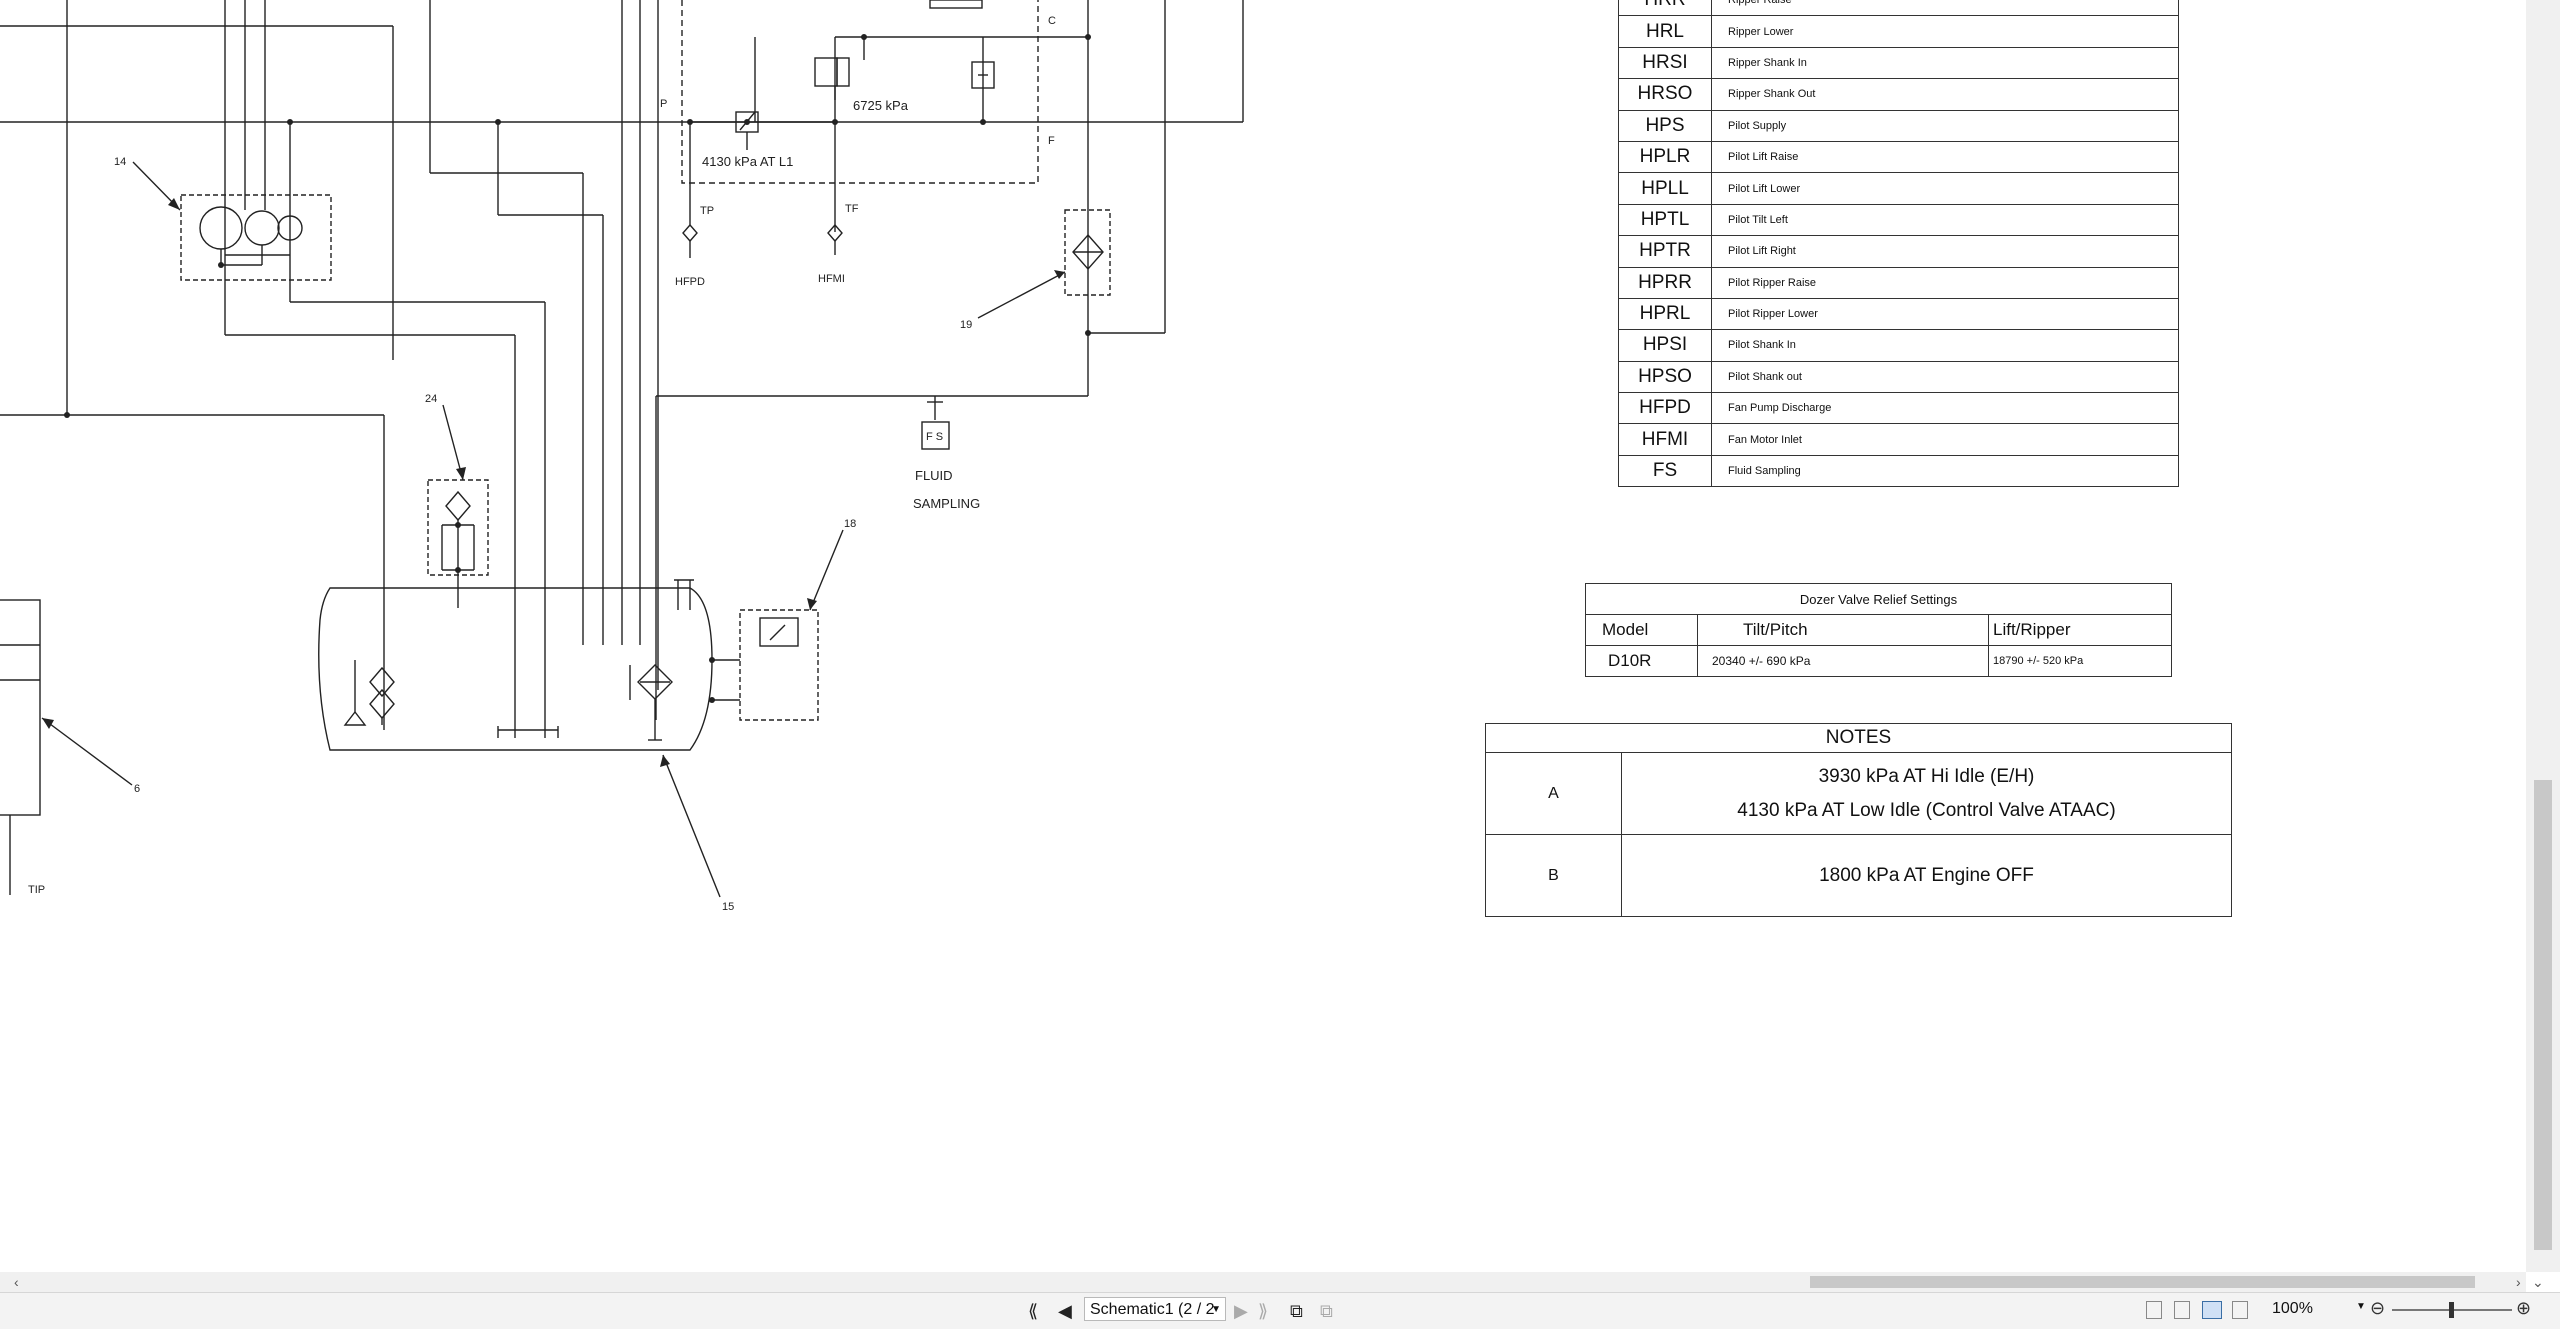  Describe the element at coordinates (1945, 408) in the screenshot. I see `legend-description: Fan Pump Discharge` at that location.